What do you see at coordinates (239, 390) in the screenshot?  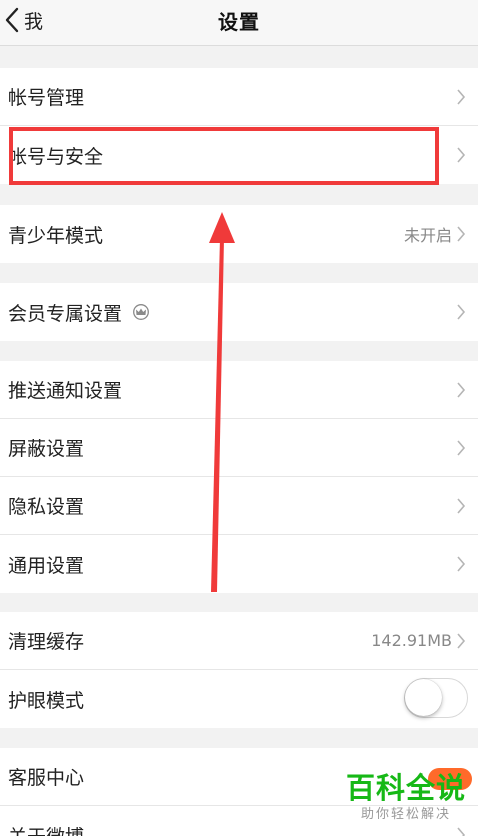 I see `settings-item-push-notifications: 推送通知设置` at bounding box center [239, 390].